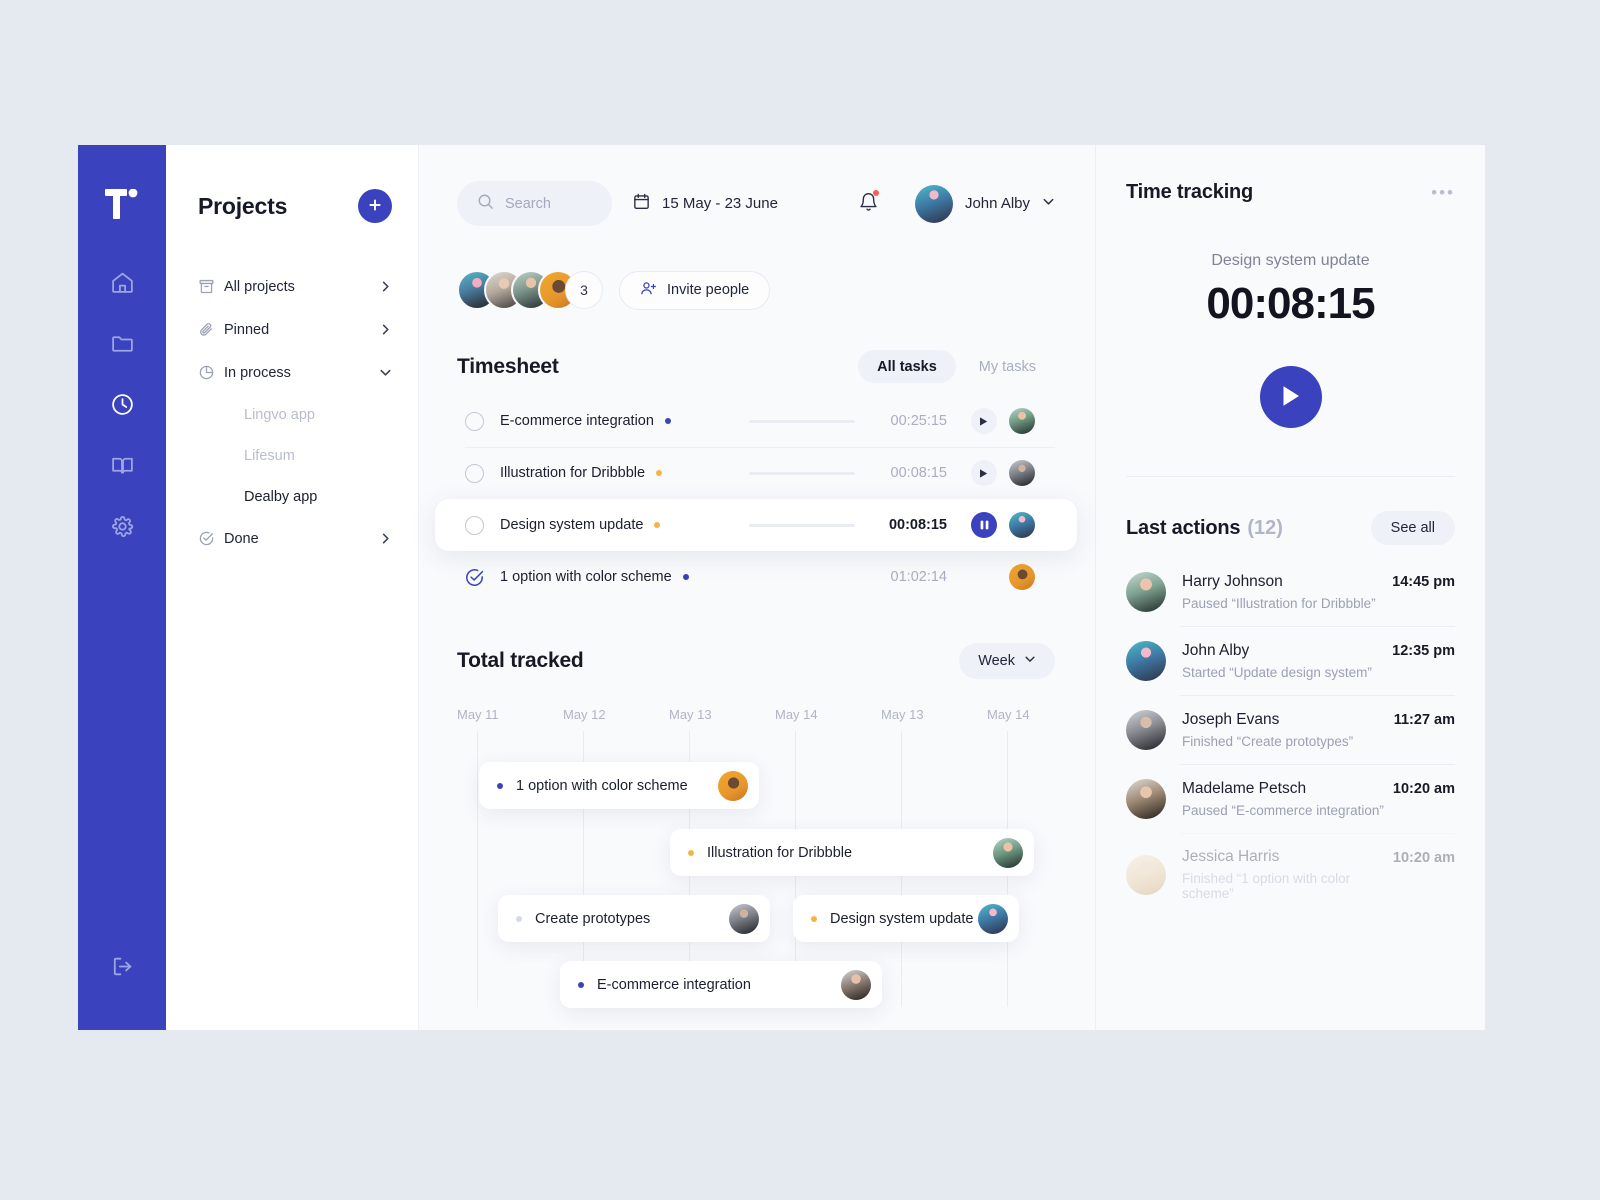 This screenshot has height=1200, width=1600. I want to click on gantt-bar: E-commerce integration, so click(721, 984).